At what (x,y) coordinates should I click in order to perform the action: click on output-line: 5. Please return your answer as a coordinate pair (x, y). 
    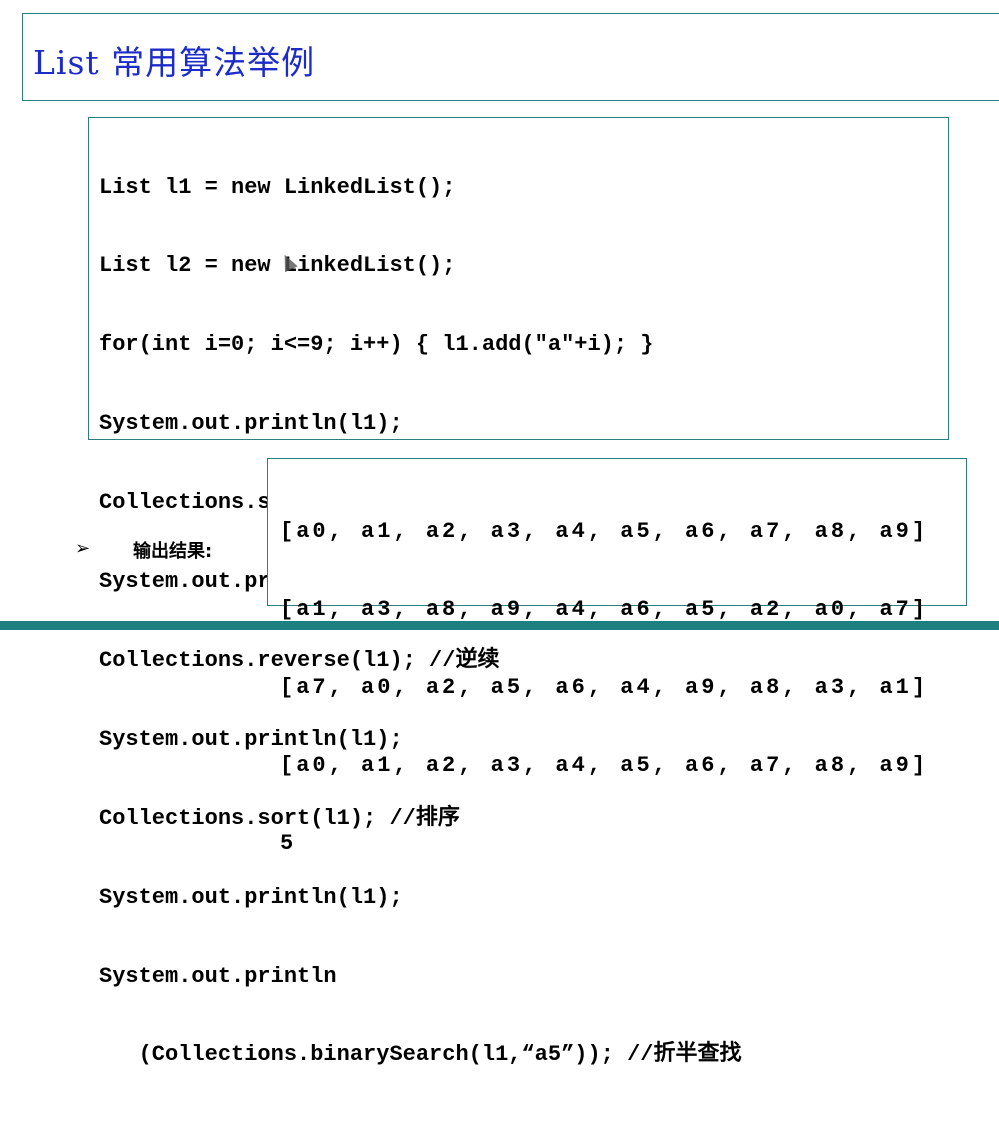
    Looking at the image, I should click on (288, 843).